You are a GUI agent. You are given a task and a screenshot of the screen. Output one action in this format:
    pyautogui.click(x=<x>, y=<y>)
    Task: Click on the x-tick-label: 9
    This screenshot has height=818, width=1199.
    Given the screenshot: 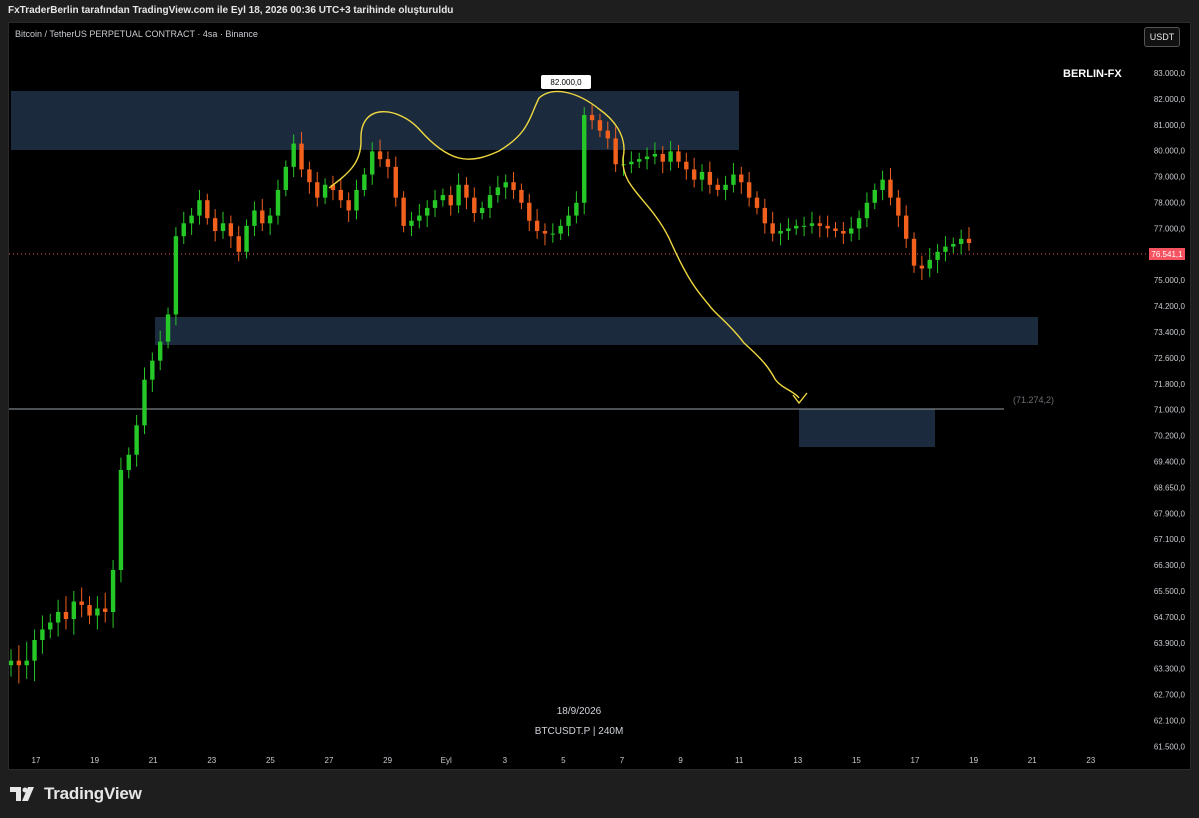 What is the action you would take?
    pyautogui.click(x=680, y=760)
    